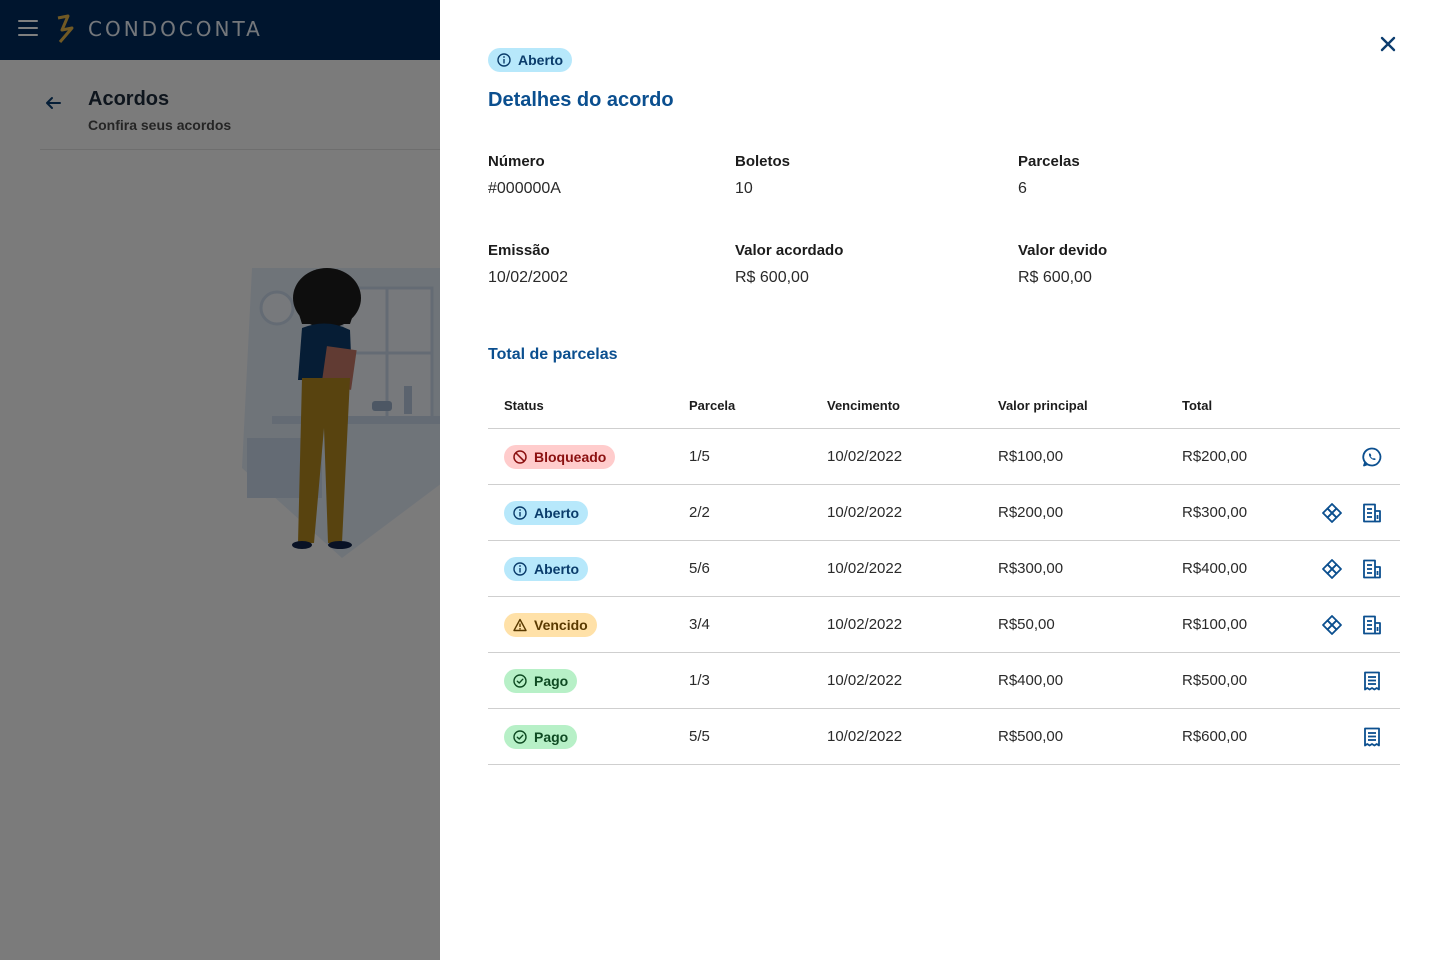  I want to click on cell-total: R$200,00, so click(1215, 456).